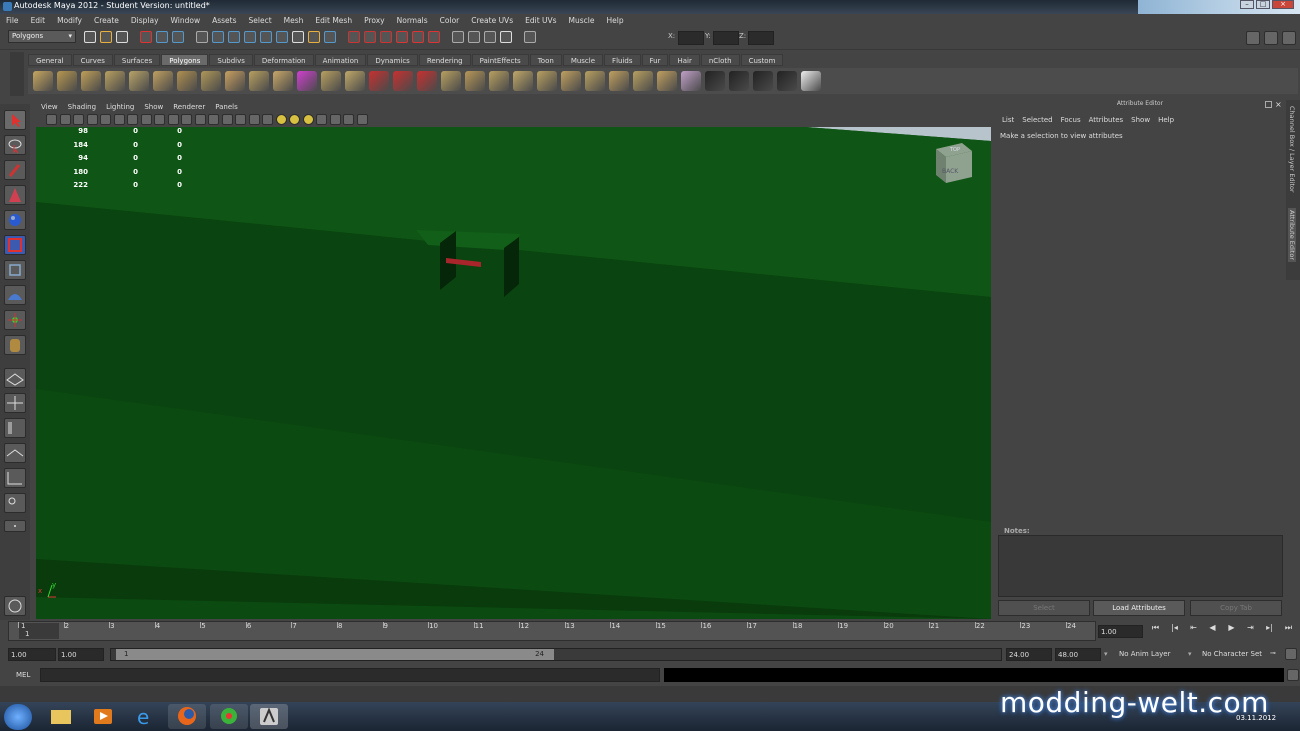  What do you see at coordinates (187, 716) in the screenshot?
I see `firefox-taskbar-icon` at bounding box center [187, 716].